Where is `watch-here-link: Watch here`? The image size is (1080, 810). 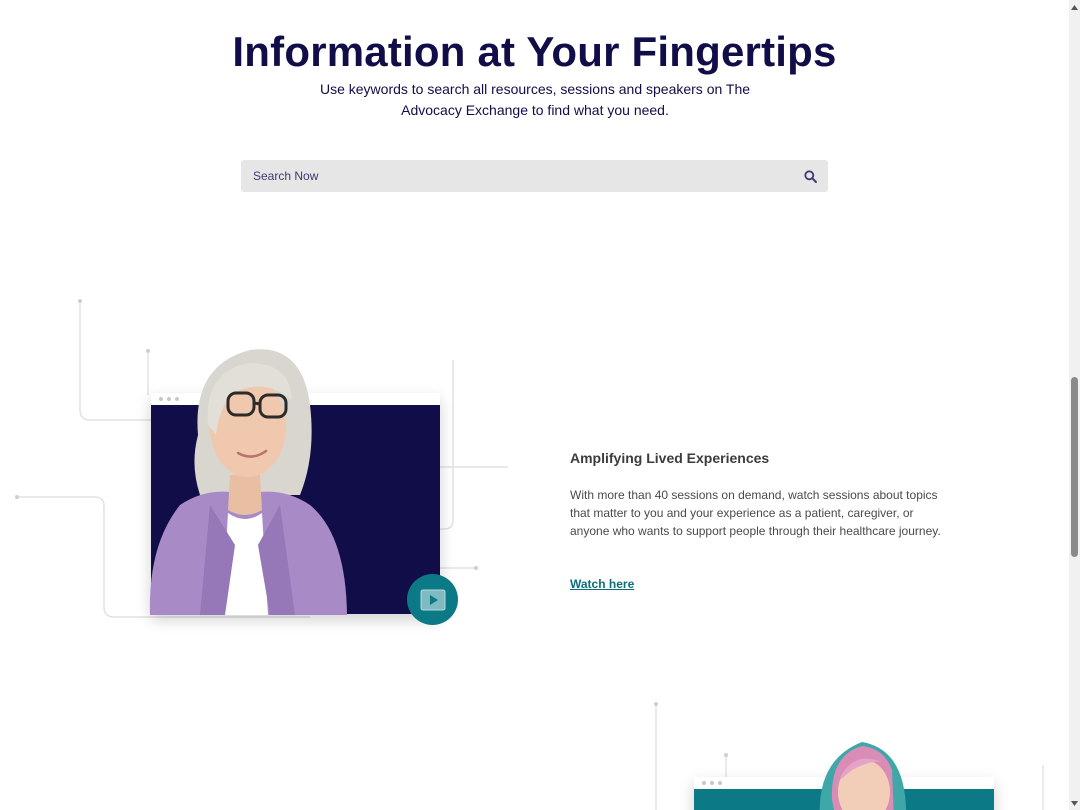 watch-here-link: Watch here is located at coordinates (602, 584).